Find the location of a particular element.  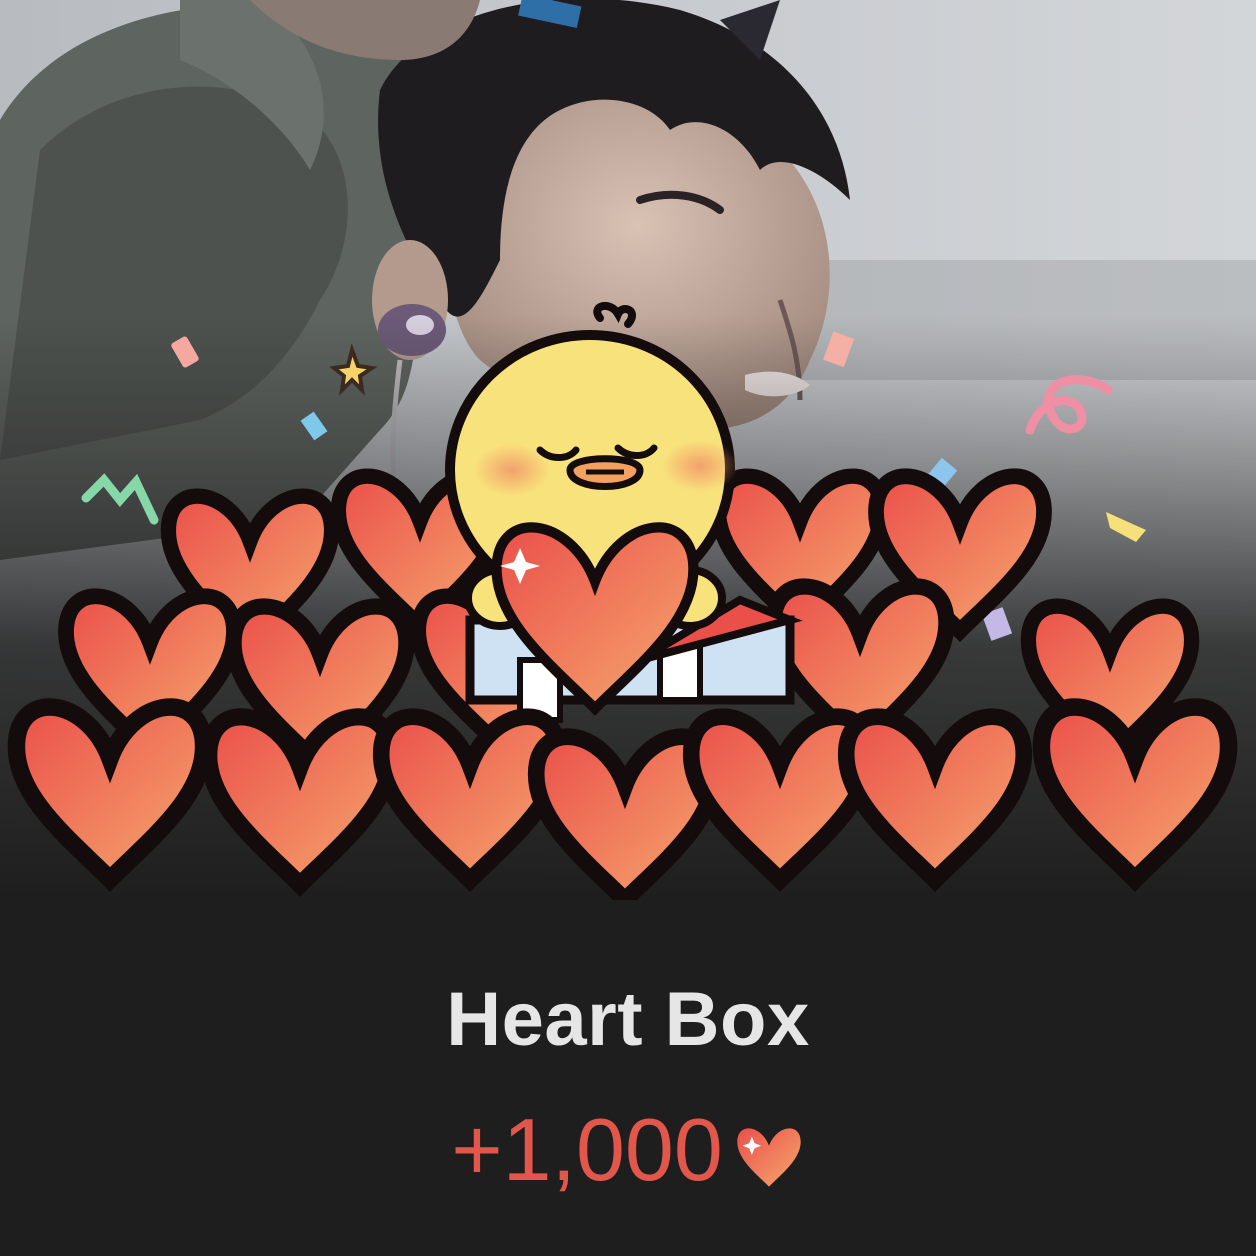

heart-icon is located at coordinates (769, 1157).